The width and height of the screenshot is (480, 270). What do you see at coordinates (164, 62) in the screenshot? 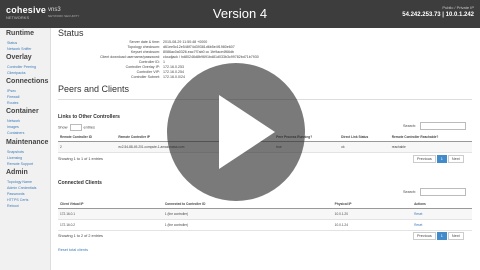
I see `status-value: 1` at bounding box center [164, 62].